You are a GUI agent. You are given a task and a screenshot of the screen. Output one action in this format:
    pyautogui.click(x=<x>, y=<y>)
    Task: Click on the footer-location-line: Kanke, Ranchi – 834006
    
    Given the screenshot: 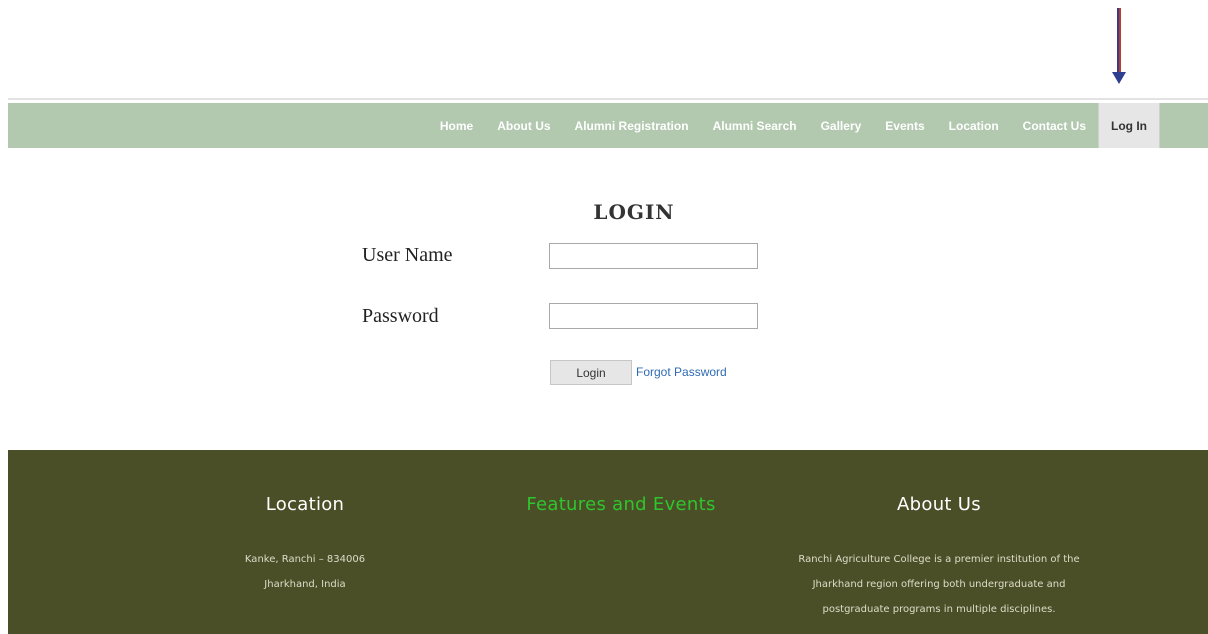 What is the action you would take?
    pyautogui.click(x=305, y=559)
    